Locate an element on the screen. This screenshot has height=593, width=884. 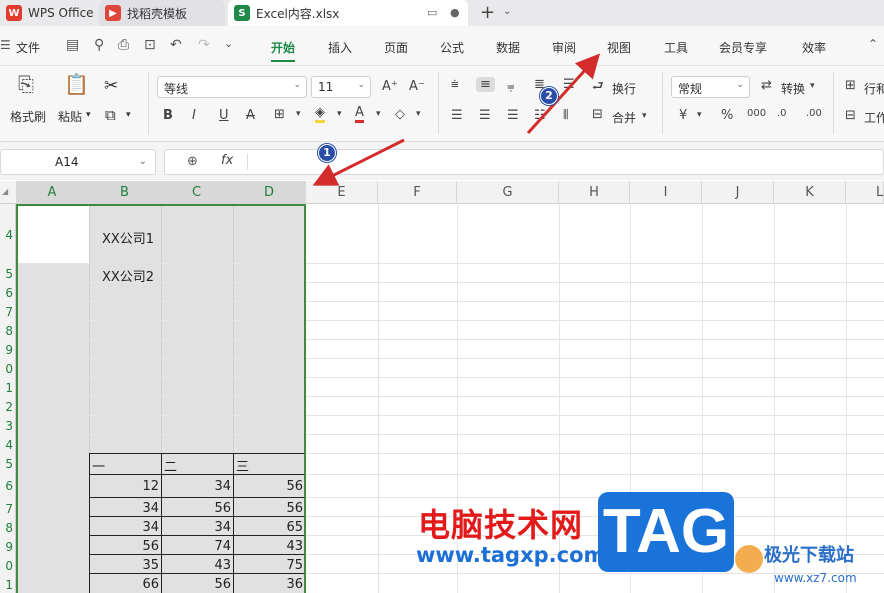
step-badge-1: 1 is located at coordinates (327, 153).